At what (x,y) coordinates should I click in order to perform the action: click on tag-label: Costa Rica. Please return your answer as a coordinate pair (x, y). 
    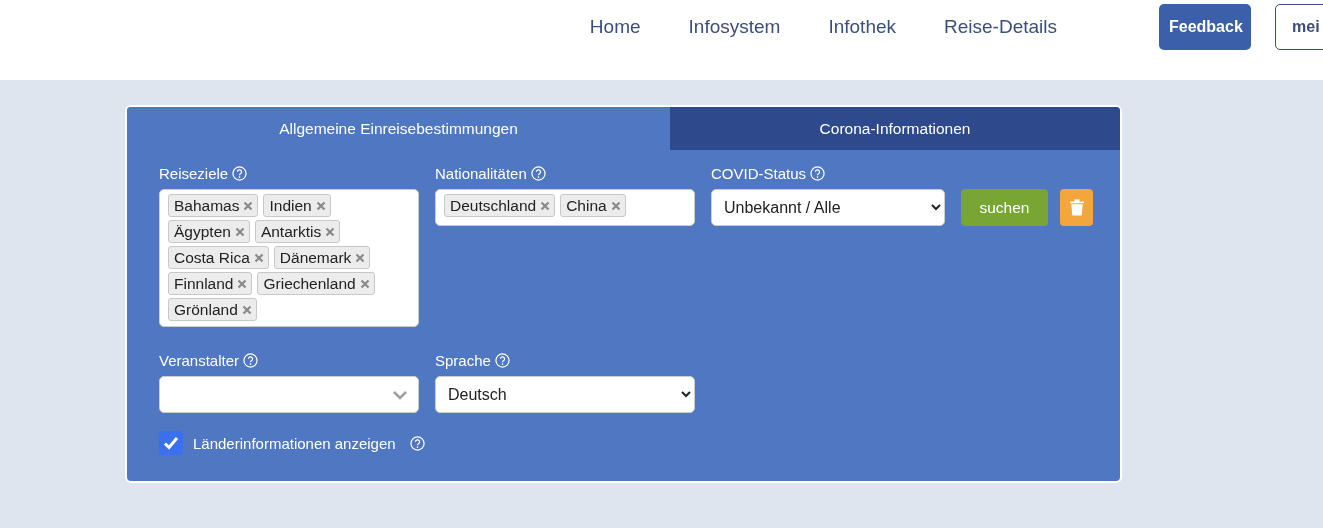
    Looking at the image, I should click on (212, 257).